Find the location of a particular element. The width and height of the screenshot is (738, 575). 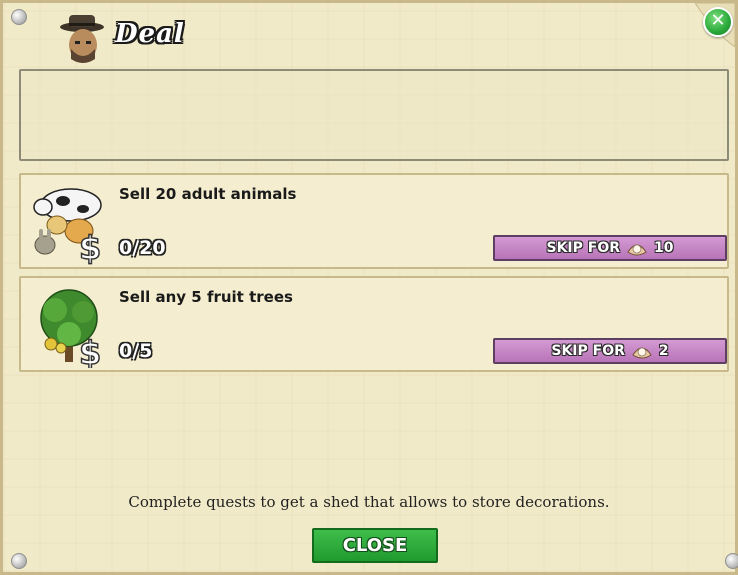

skip-quest-button: SKIP FOR 2 is located at coordinates (610, 351).